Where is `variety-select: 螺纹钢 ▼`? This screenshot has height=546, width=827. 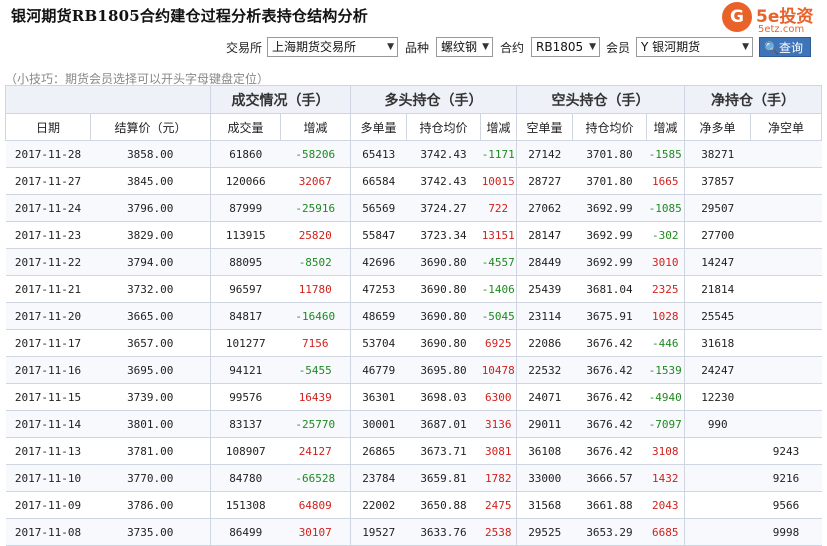
variety-select: 螺纹钢 ▼ is located at coordinates (464, 47).